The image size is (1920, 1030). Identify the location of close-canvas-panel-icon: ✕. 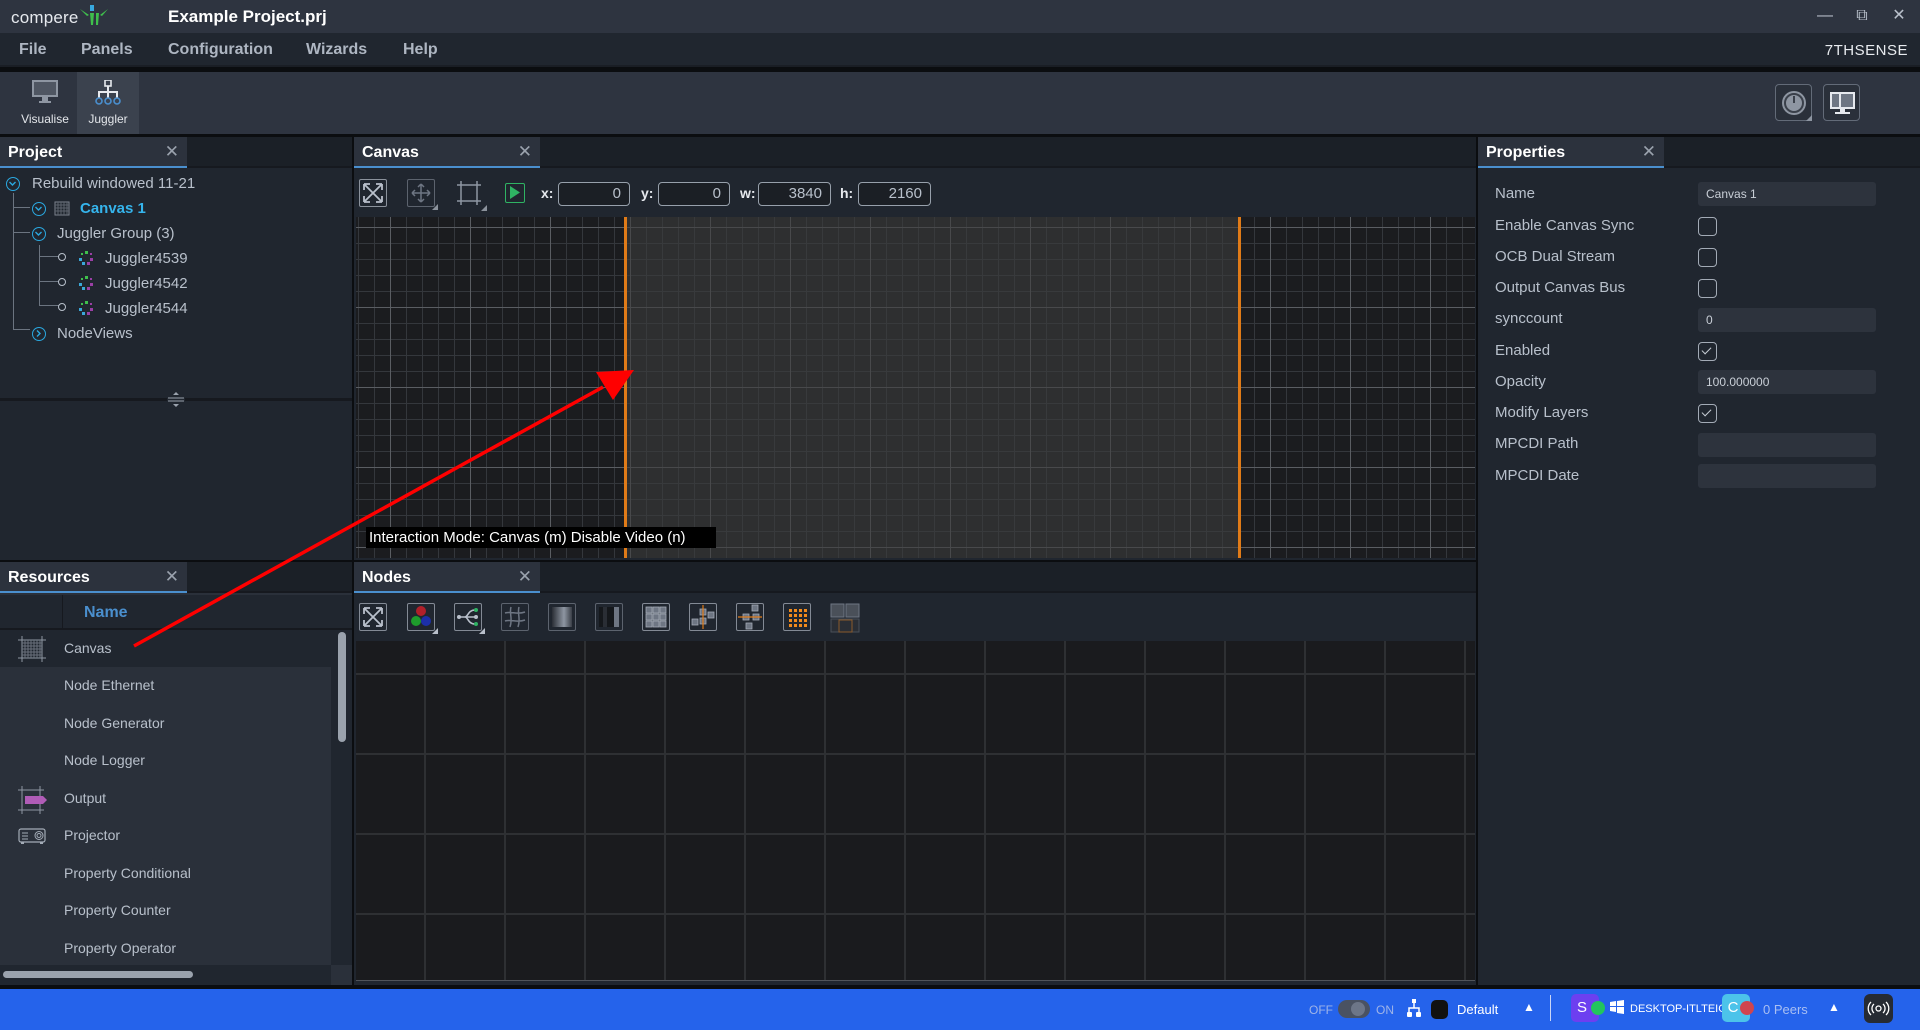
(525, 152).